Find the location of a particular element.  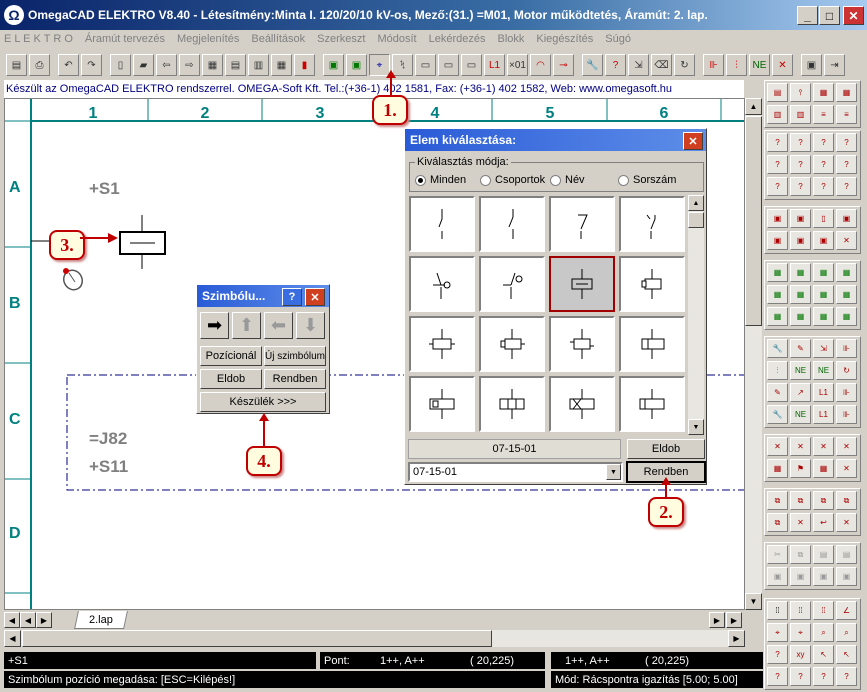

bus-icon: ⊪ is located at coordinates (713, 65).